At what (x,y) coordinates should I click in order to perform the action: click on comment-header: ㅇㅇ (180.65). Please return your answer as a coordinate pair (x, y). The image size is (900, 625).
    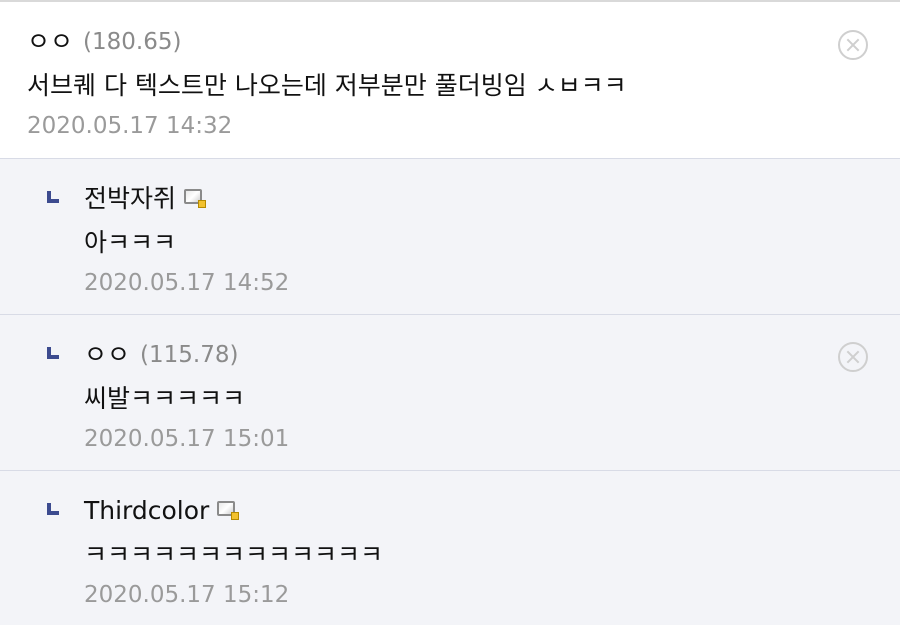
    Looking at the image, I should click on (463, 42).